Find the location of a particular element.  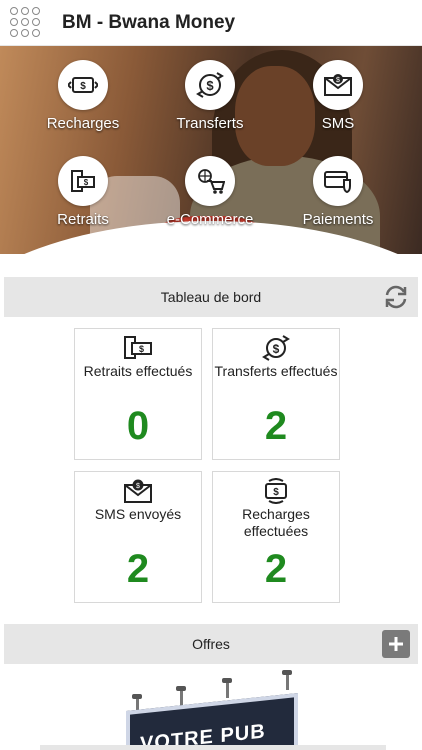

service-recharges: $ Recharges is located at coordinates (83, 96).